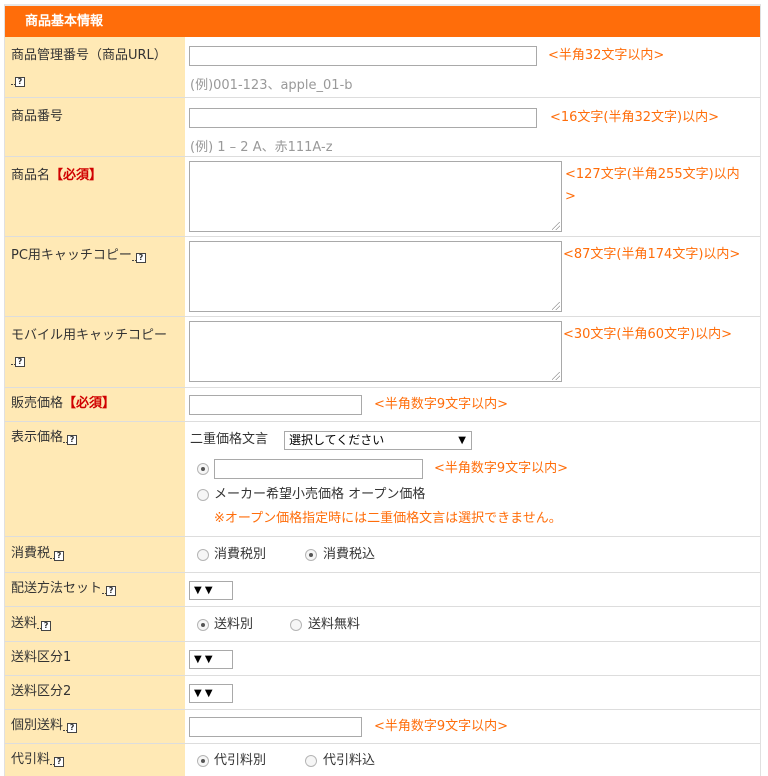 This screenshot has width=768, height=776. What do you see at coordinates (203, 495) in the screenshot?
I see `radio-open-price` at bounding box center [203, 495].